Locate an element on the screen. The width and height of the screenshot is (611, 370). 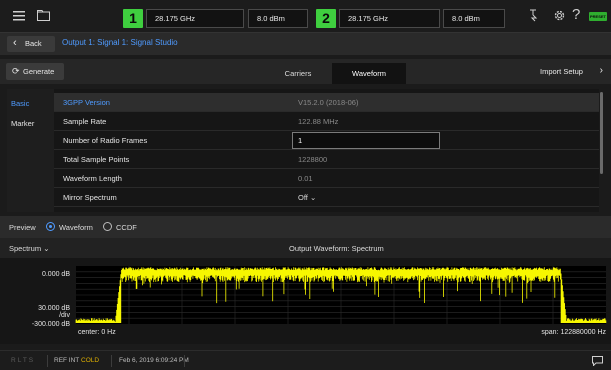
param-label: Total Sample Points is located at coordinates (96, 159).